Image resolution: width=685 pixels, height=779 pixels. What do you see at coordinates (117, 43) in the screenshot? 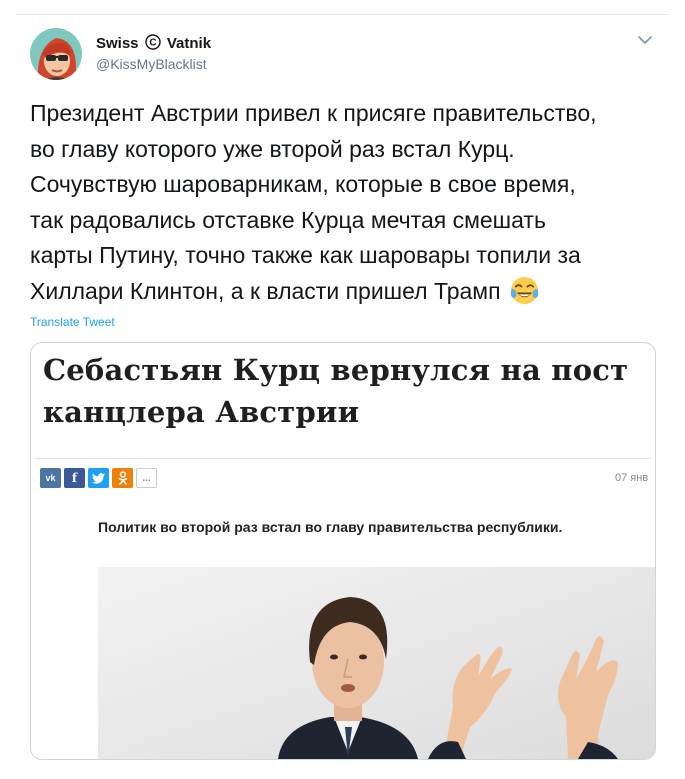
I see `author-name-first: Swiss` at bounding box center [117, 43].